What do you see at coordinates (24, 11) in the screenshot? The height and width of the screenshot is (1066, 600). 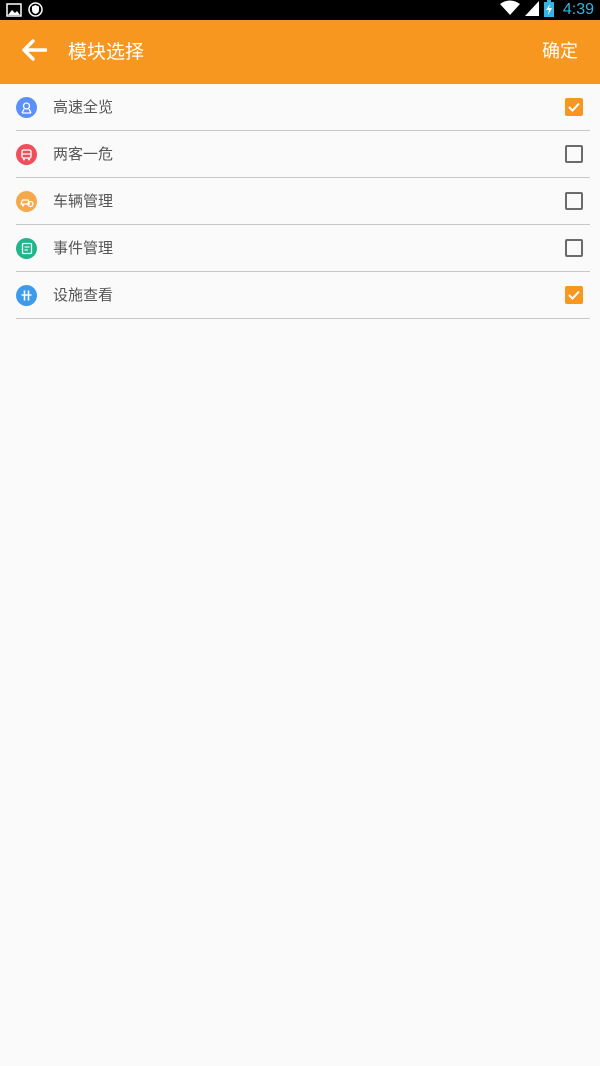 I see `status-left-icons` at bounding box center [24, 11].